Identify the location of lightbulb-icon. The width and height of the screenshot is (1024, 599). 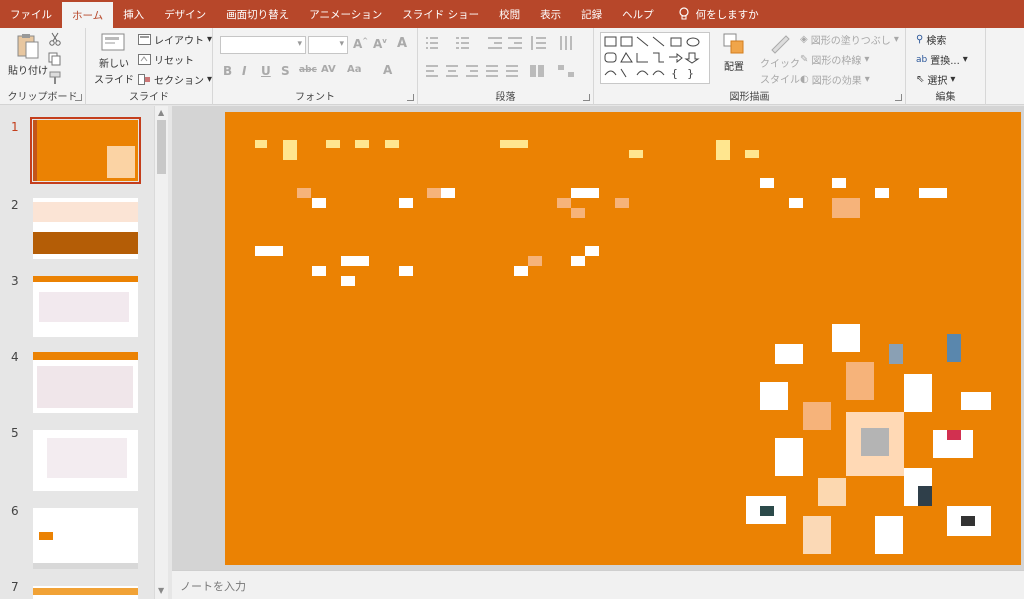
(684, 13).